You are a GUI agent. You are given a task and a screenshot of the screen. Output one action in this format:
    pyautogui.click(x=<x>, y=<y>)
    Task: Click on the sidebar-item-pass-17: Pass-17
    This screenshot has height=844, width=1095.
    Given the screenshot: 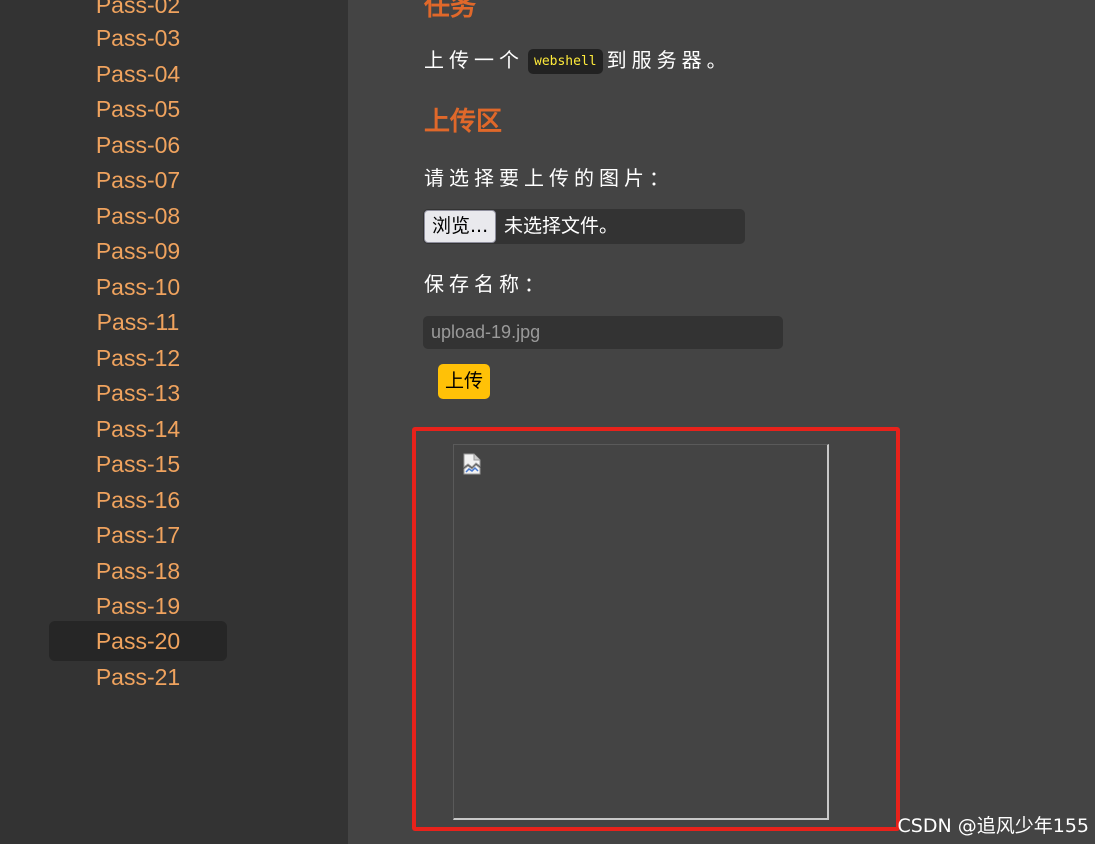 What is the action you would take?
    pyautogui.click(x=138, y=535)
    